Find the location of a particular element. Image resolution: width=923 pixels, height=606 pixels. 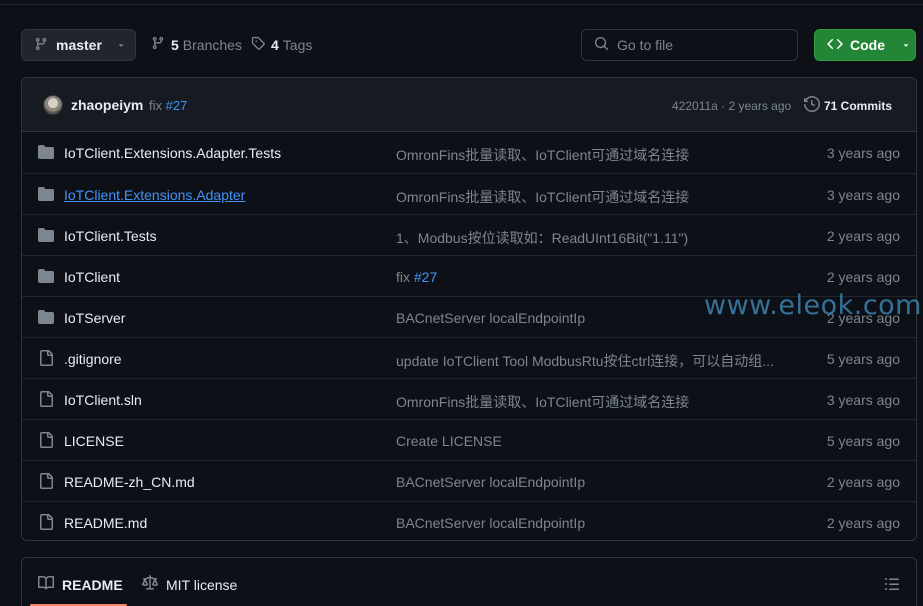

branch-select-button: master is located at coordinates (78, 45).